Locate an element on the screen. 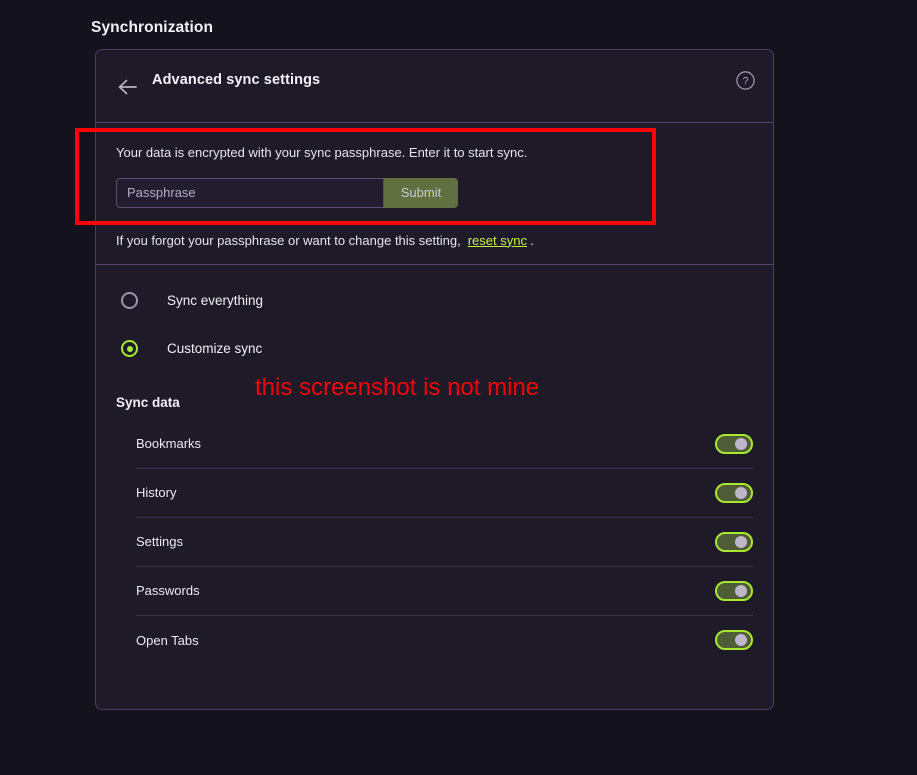 The width and height of the screenshot is (917, 775). radio-label-sync-everything: Sync everything is located at coordinates (215, 301).